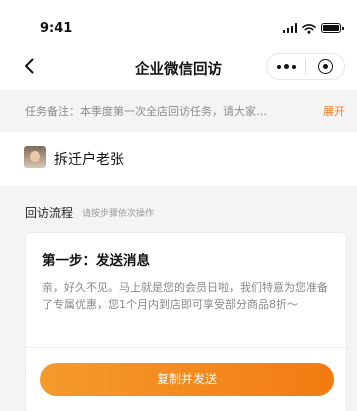 The width and height of the screenshot is (357, 411). Describe the element at coordinates (178, 66) in the screenshot. I see `nav-bar: 企业微信回访` at that location.